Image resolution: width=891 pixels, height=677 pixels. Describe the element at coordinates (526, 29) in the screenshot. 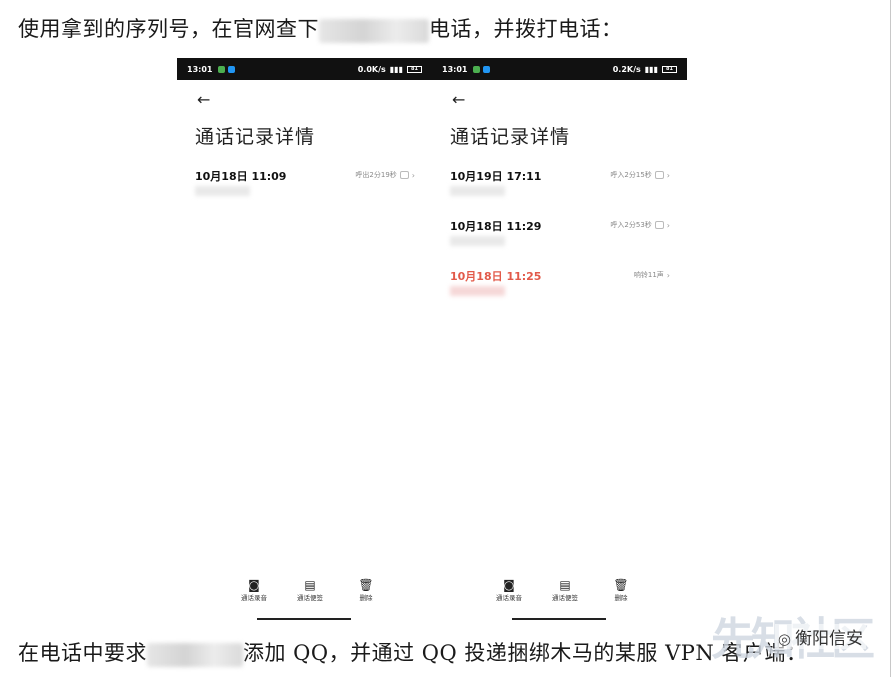

I see `doc-line-1-after: 电话，并拨打电话：` at that location.